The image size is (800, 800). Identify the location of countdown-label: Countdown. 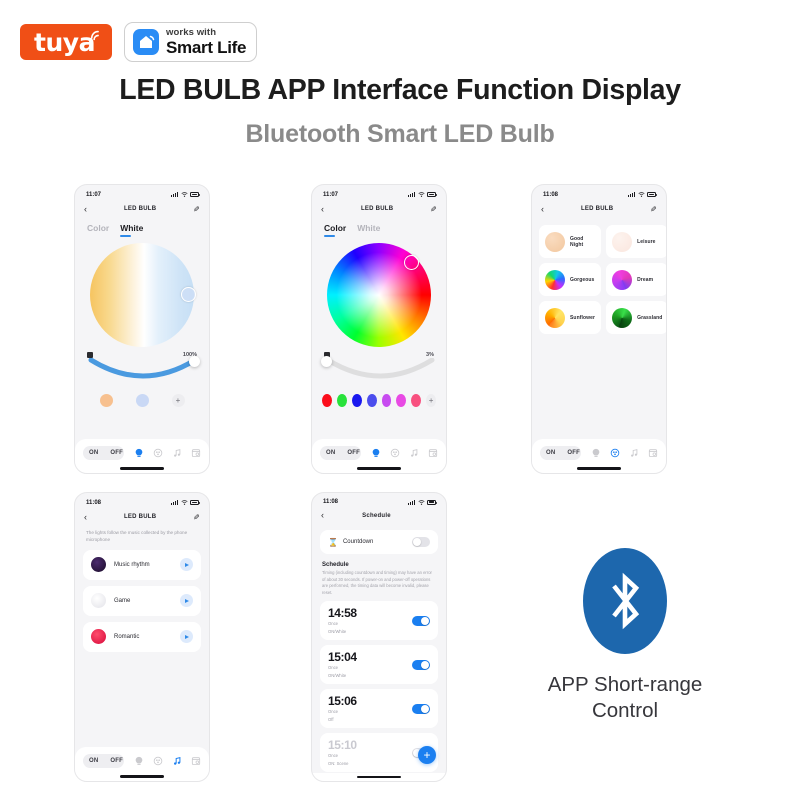
(358, 542).